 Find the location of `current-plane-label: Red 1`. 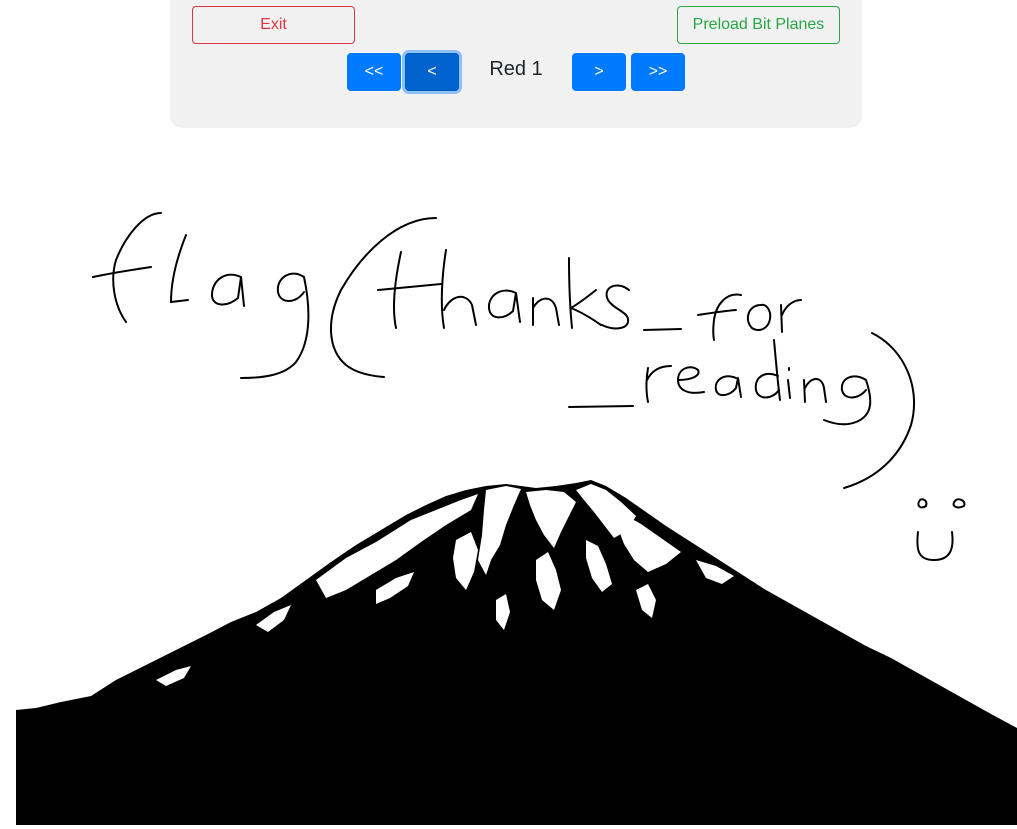

current-plane-label: Red 1 is located at coordinates (516, 69).